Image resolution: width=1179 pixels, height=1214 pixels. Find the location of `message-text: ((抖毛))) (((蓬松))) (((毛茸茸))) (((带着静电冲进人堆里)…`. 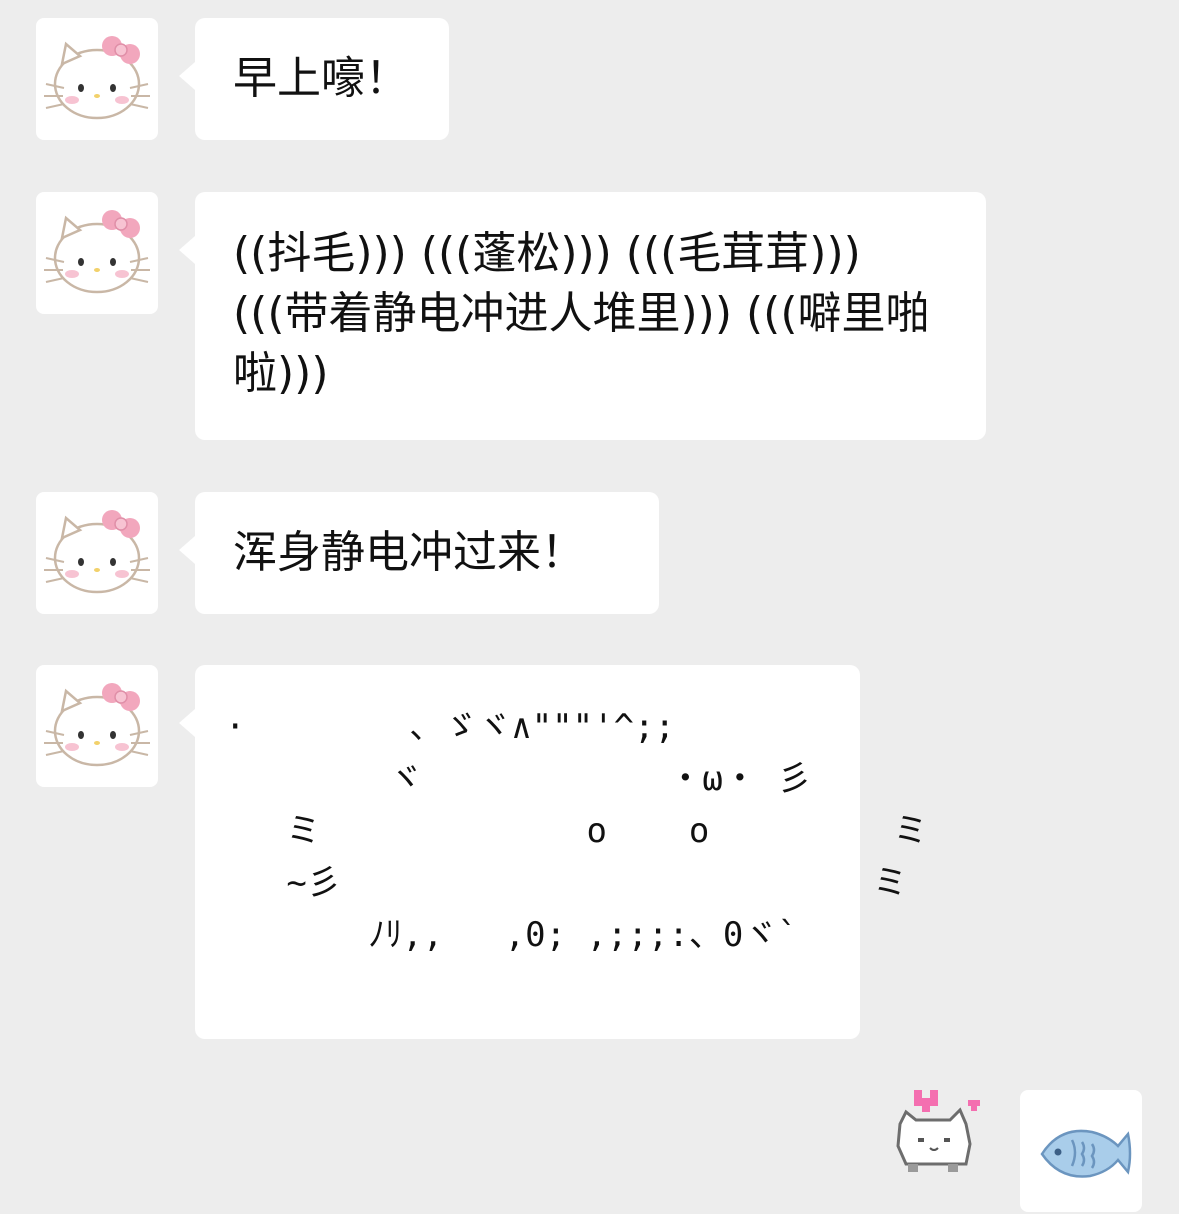

message-text: ((抖毛))) (((蓬松))) (((毛茸茸))) (((带着静电冲进人堆里)… is located at coordinates (581, 313).